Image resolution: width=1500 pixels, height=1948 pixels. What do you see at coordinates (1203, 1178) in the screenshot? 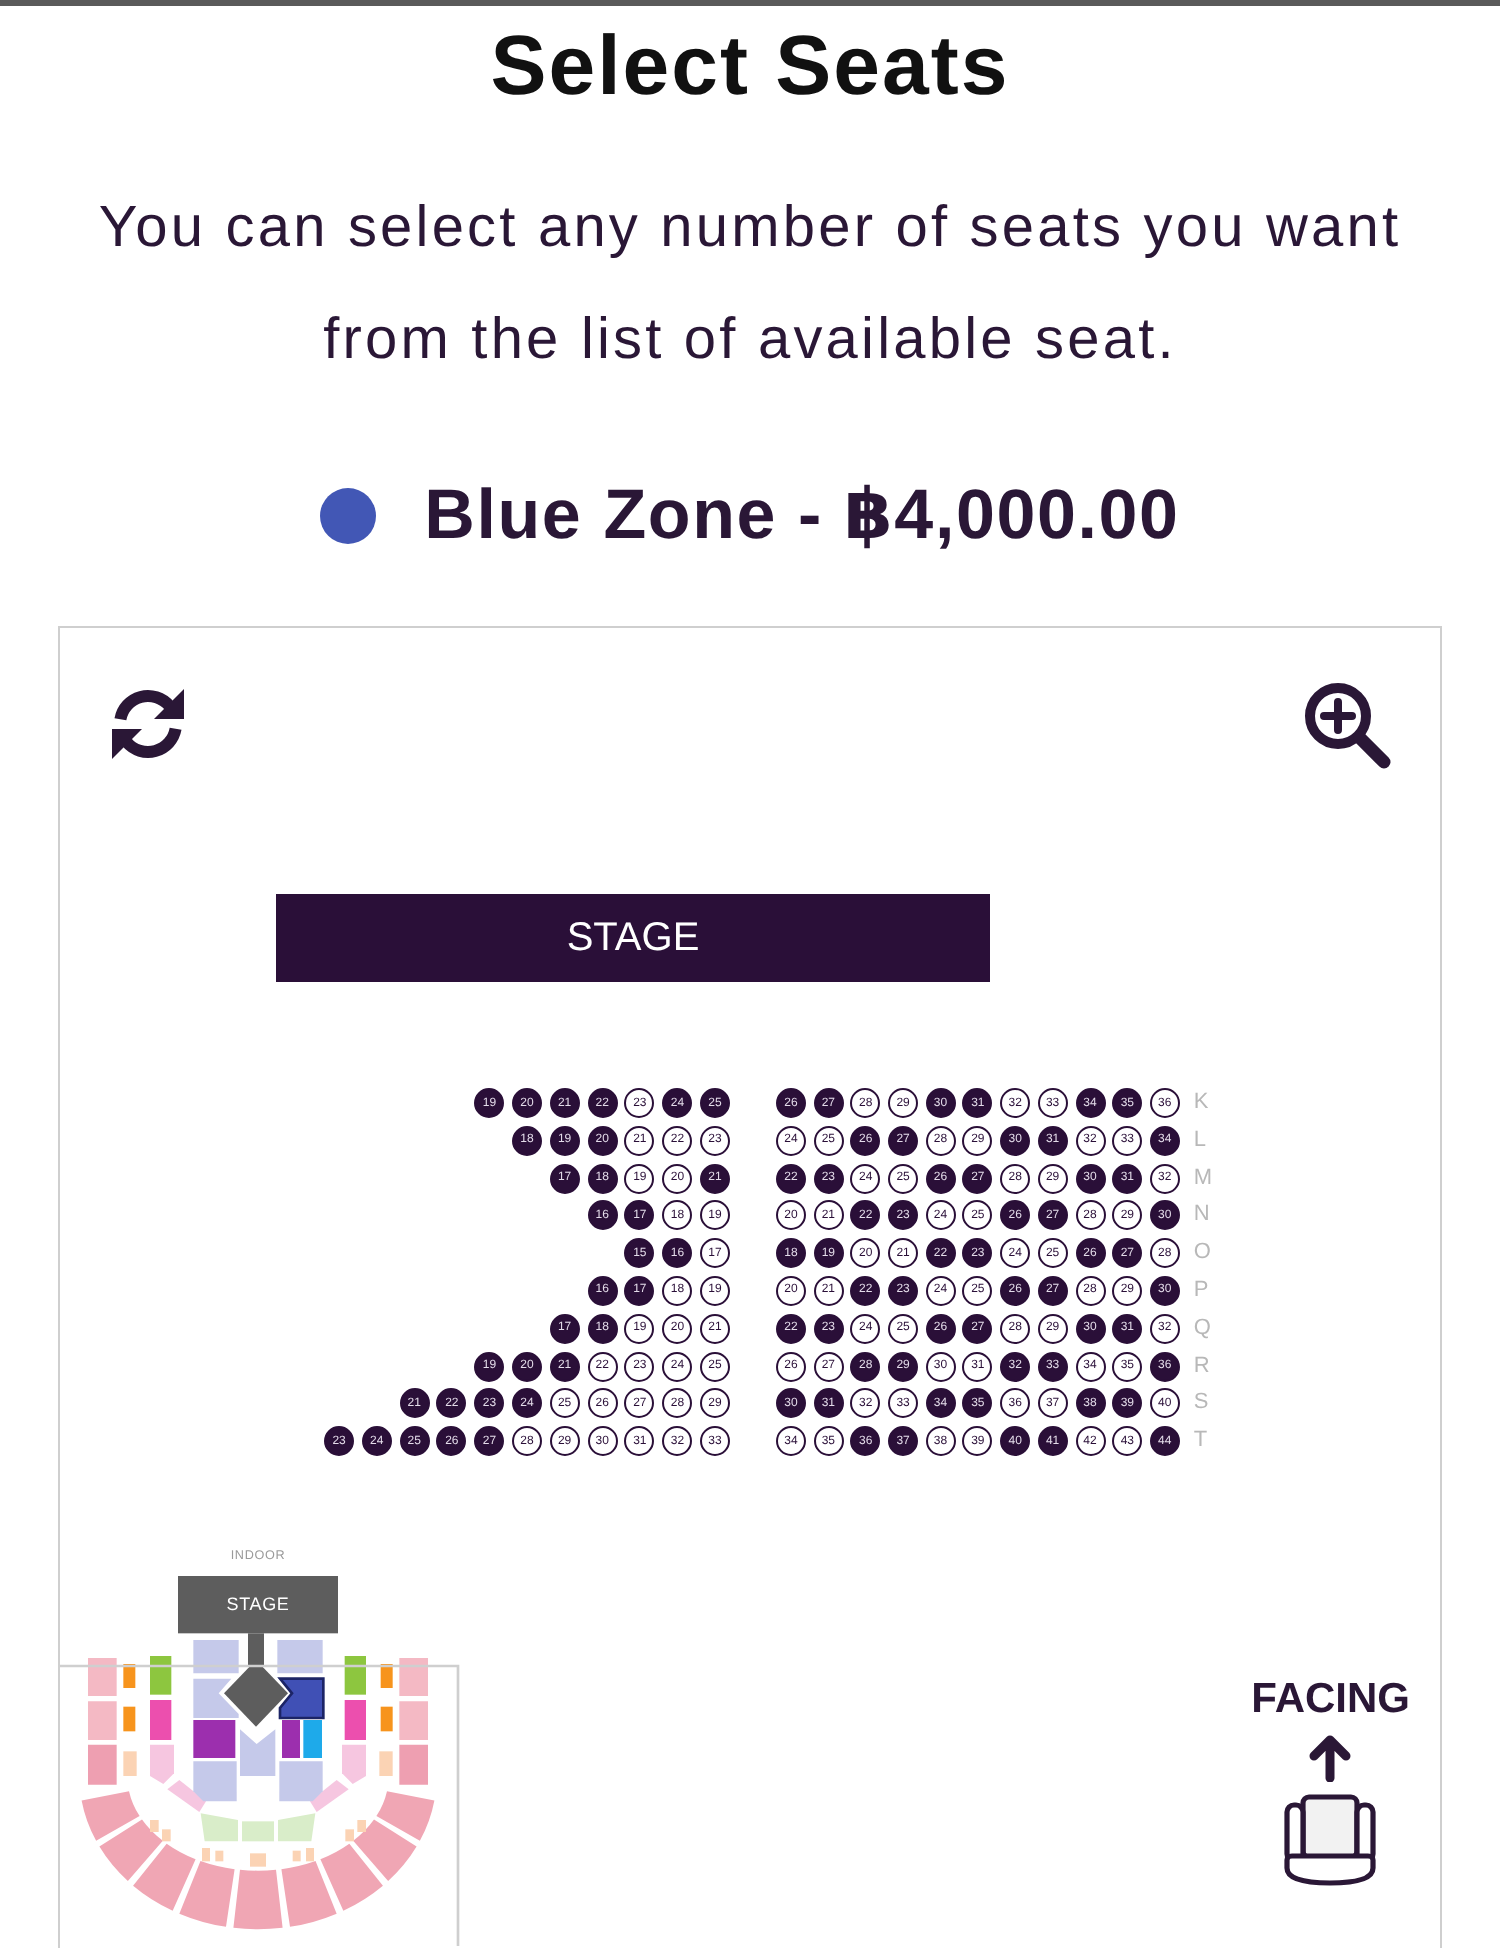
I see `row-label: M` at bounding box center [1203, 1178].